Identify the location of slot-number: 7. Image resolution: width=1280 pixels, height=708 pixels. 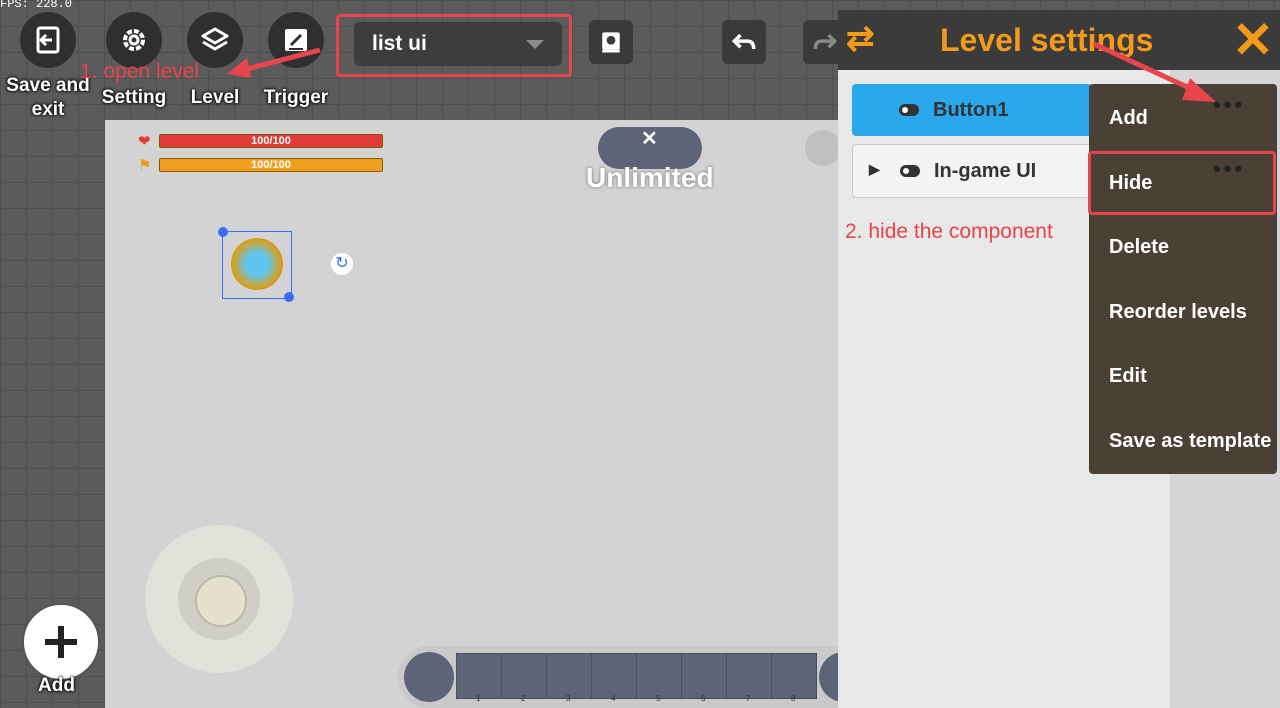
(748, 698).